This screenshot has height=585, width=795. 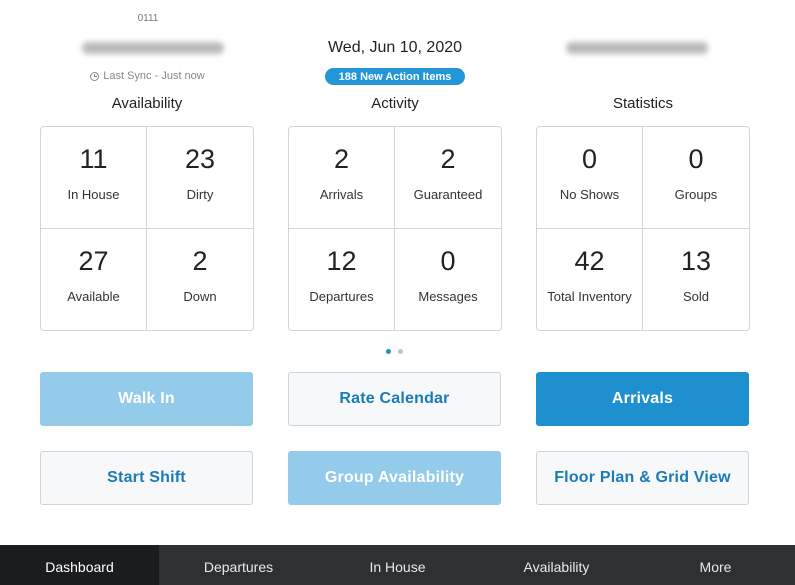 I want to click on start-shift-button: Start Shift, so click(x=146, y=478).